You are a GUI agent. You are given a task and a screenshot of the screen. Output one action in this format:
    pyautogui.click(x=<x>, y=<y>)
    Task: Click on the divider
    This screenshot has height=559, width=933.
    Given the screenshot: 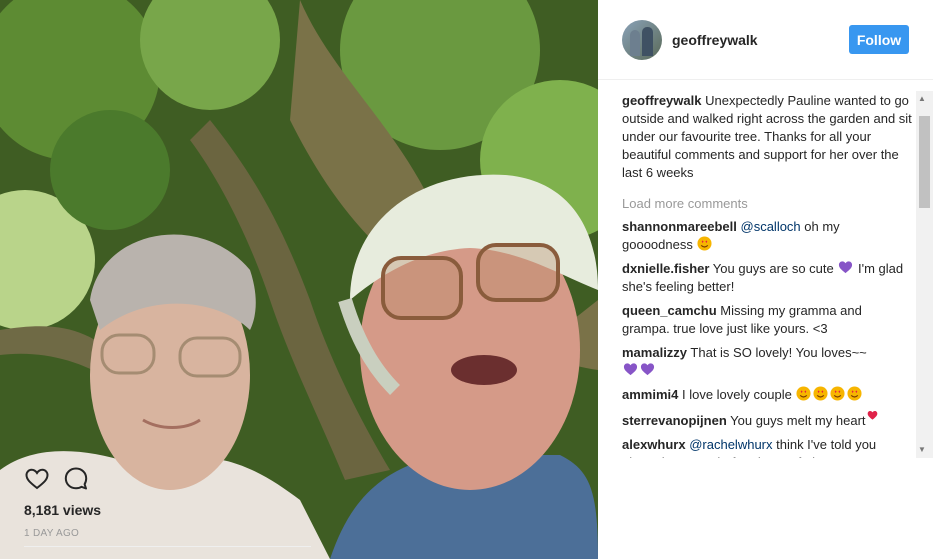 What is the action you would take?
    pyautogui.click(x=167, y=546)
    